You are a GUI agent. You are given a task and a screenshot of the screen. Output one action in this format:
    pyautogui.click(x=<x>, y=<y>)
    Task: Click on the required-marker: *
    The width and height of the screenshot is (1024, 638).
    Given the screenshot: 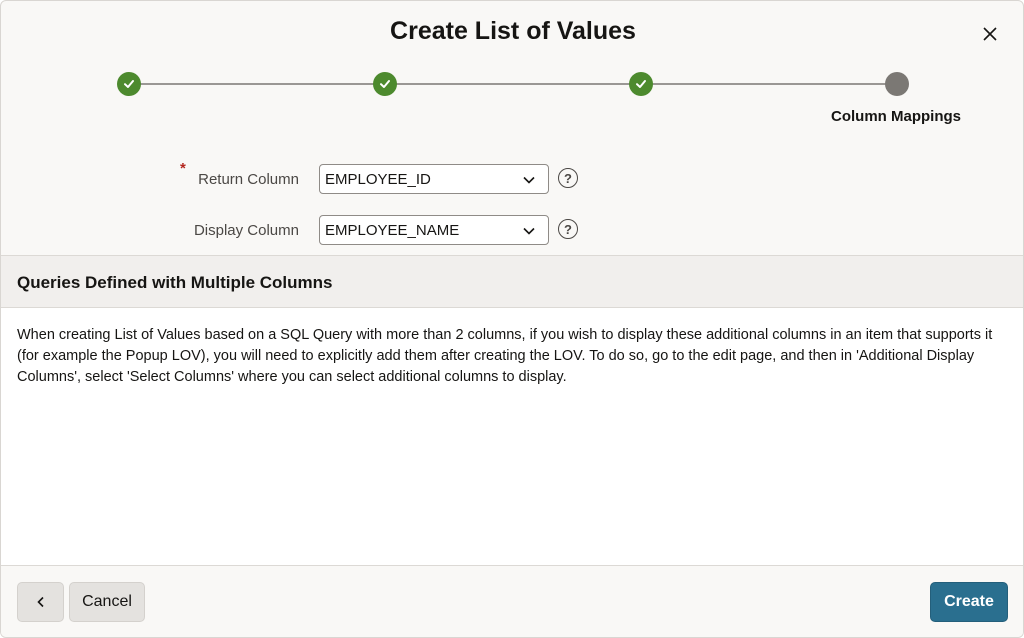 What is the action you would take?
    pyautogui.click(x=183, y=168)
    